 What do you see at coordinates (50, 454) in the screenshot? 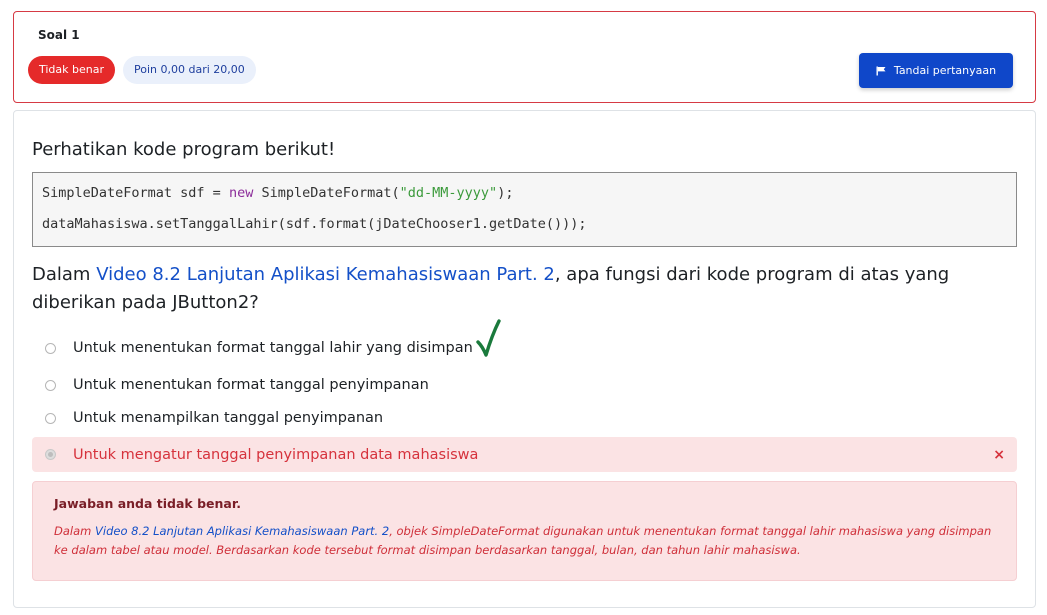
I see `answer-radio-selected` at bounding box center [50, 454].